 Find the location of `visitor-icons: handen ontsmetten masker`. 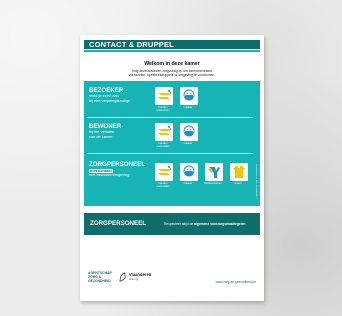

visitor-icons: handen ontsmetten masker is located at coordinates (176, 99).